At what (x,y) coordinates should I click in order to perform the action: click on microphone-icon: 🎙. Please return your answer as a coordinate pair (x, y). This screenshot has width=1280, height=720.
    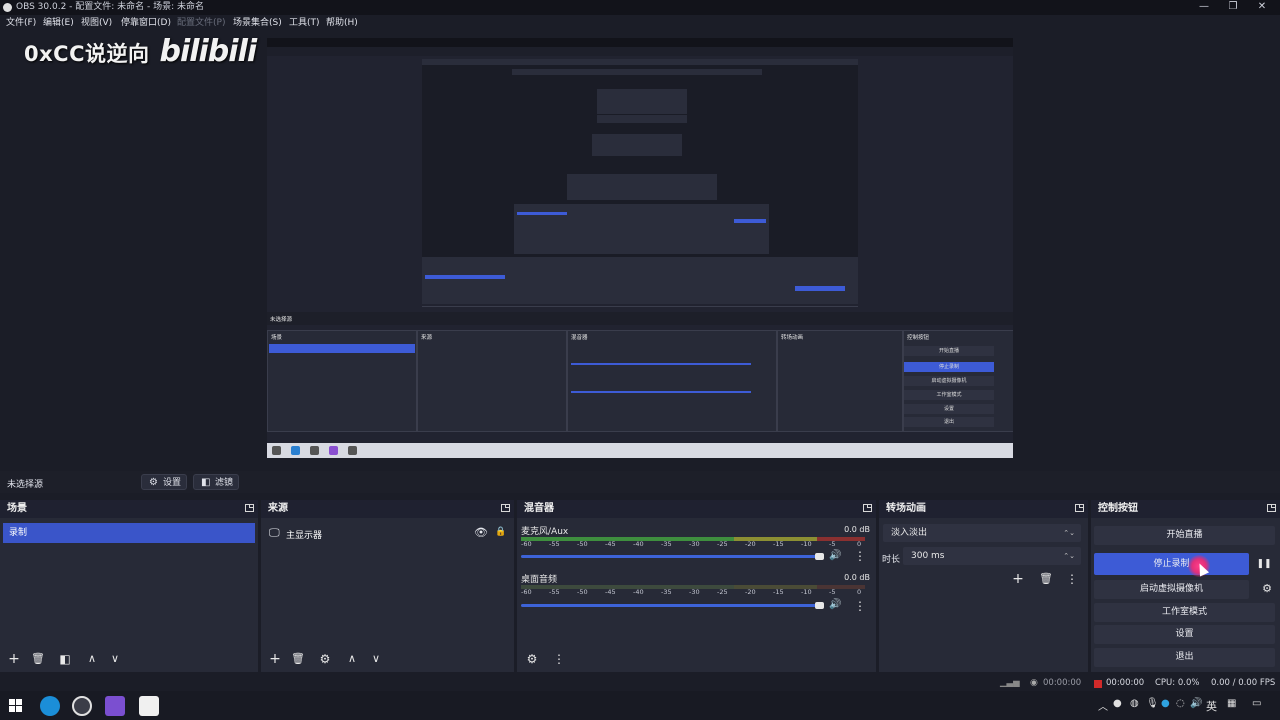
    Looking at the image, I should click on (1152, 703).